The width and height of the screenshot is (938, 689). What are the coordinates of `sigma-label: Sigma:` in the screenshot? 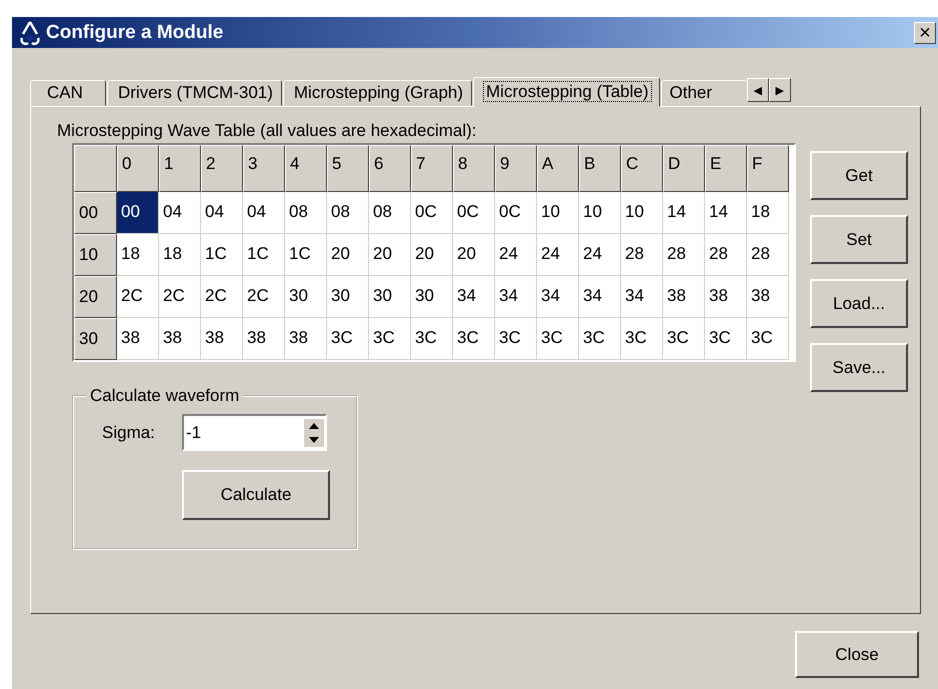 It's located at (129, 432).